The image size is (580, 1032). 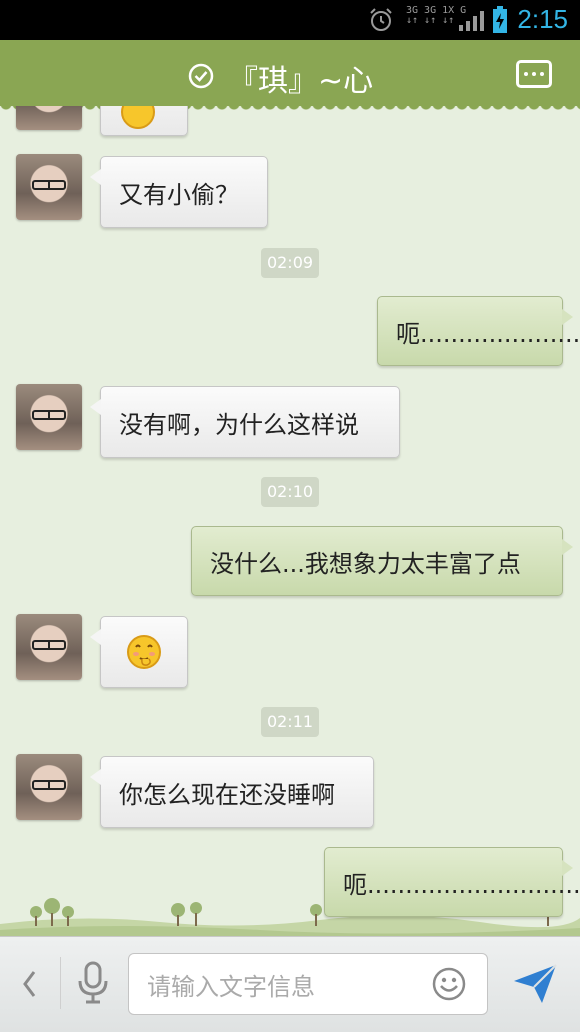 I want to click on send-icon, so click(x=535, y=984).